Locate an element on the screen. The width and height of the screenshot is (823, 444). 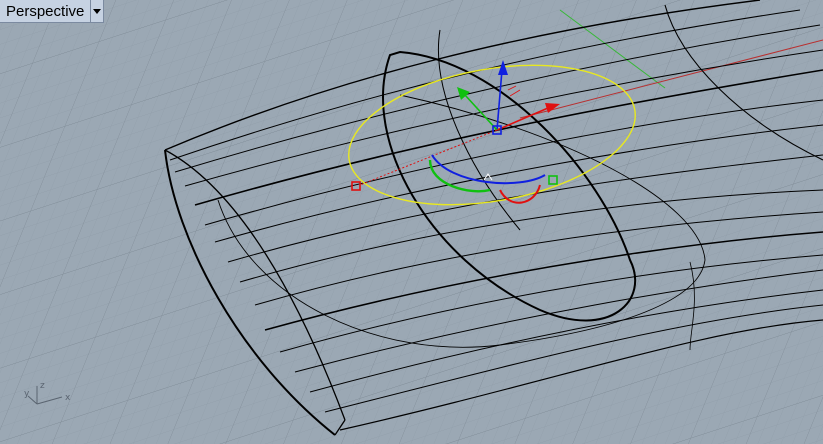
viewport-title-tab: Perspective is located at coordinates (52, 11).